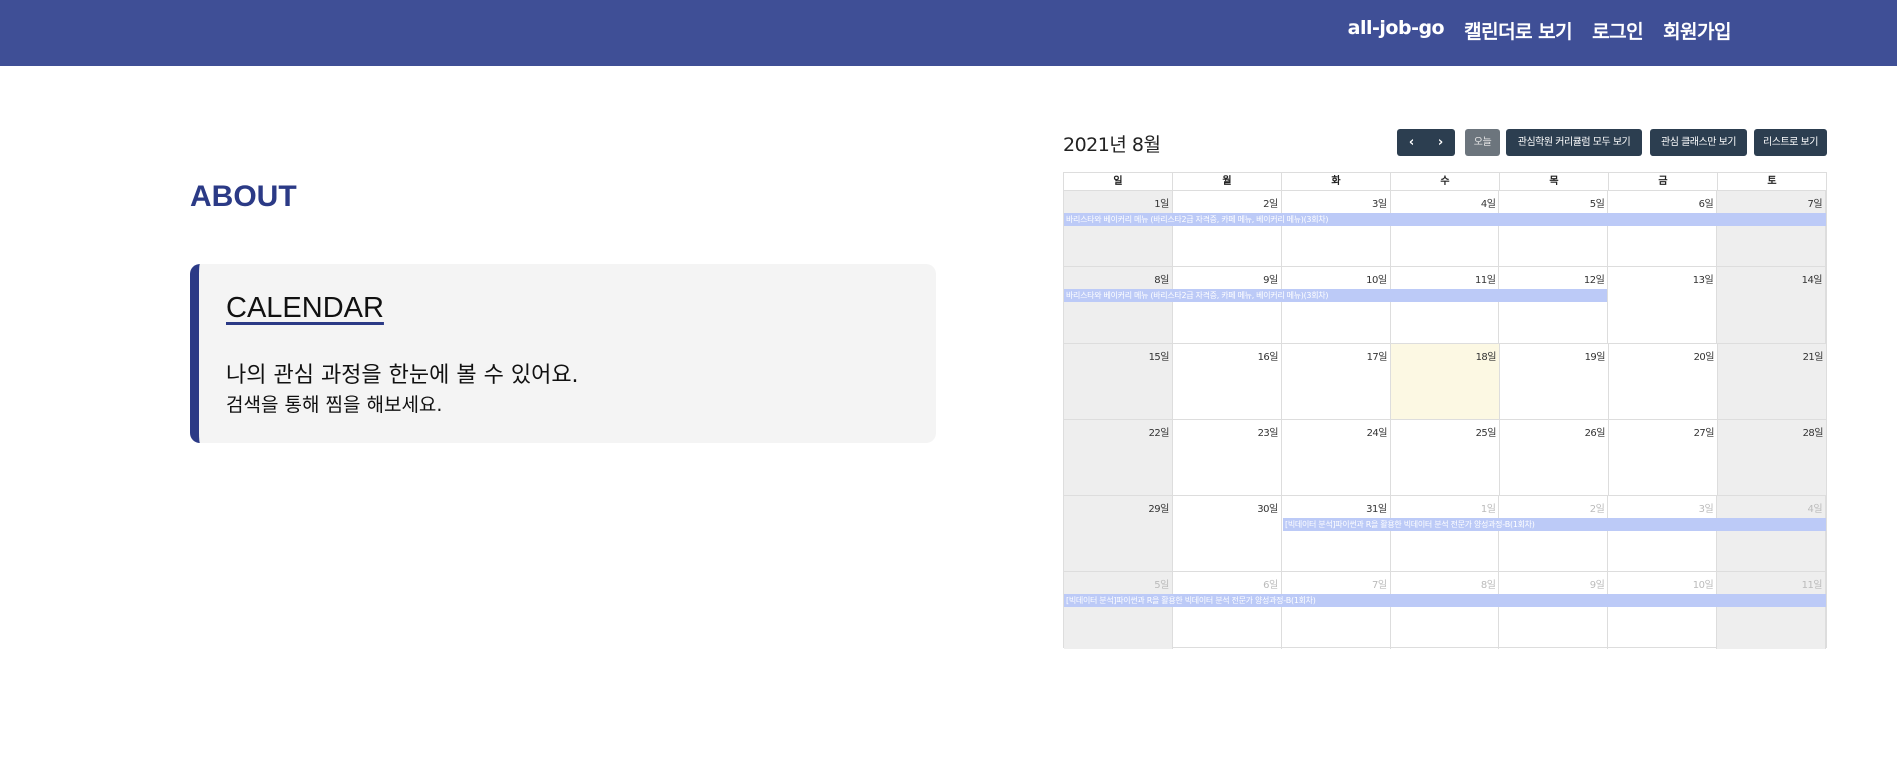 The height and width of the screenshot is (777, 1897). What do you see at coordinates (1772, 457) in the screenshot?
I see `day-cell: 28일` at bounding box center [1772, 457].